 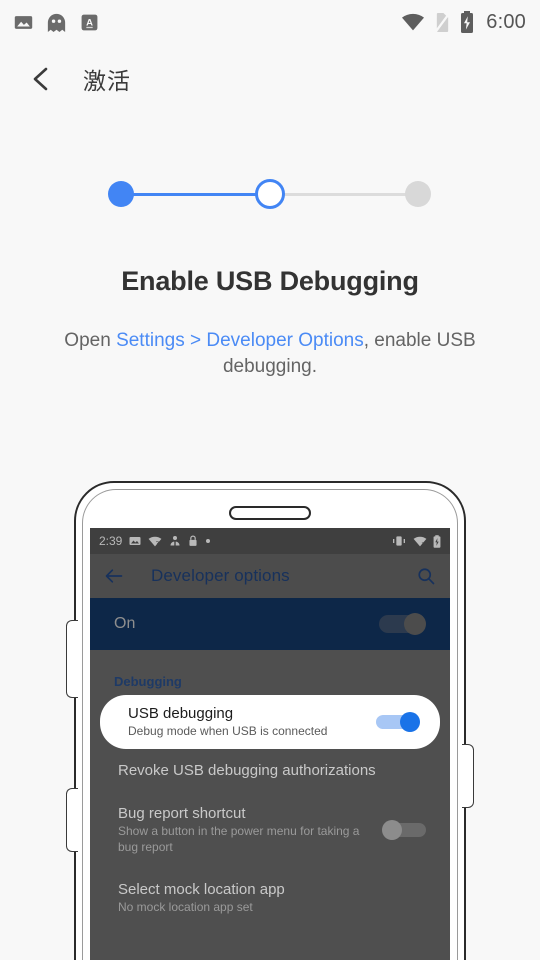 I want to click on master-toggle-knob, so click(x=415, y=624).